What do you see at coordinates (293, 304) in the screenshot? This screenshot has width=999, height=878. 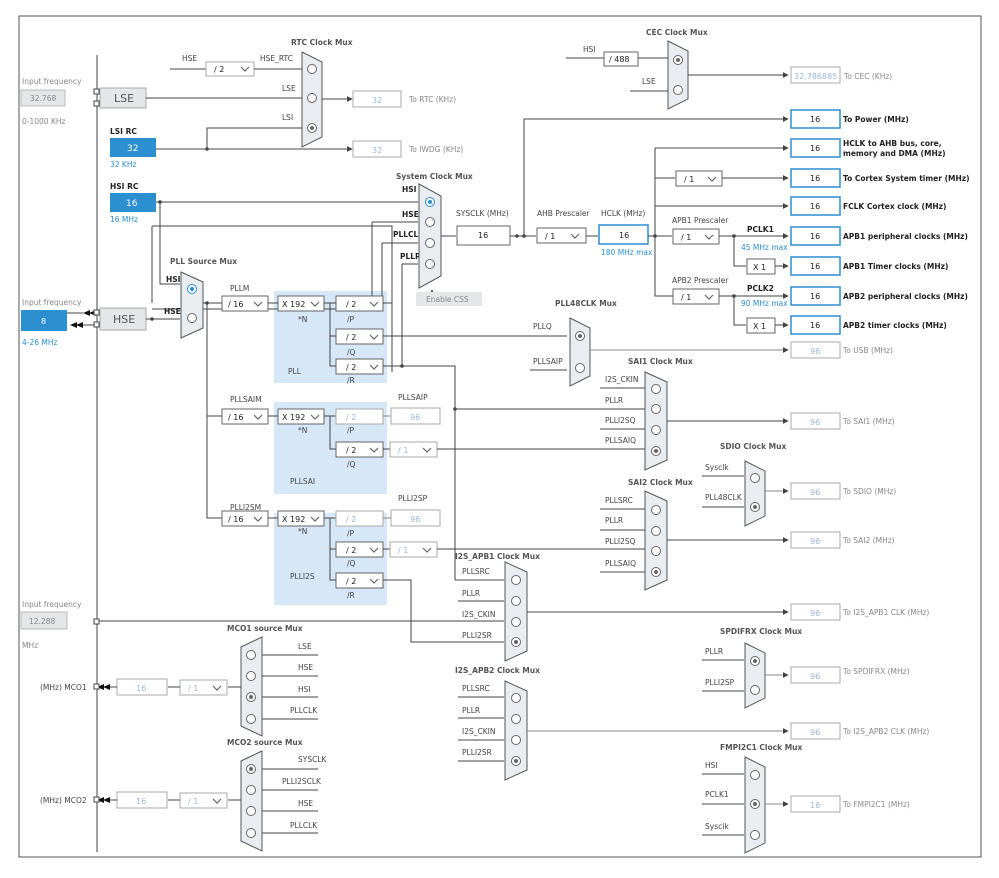 I see `plln-val: X 192` at bounding box center [293, 304].